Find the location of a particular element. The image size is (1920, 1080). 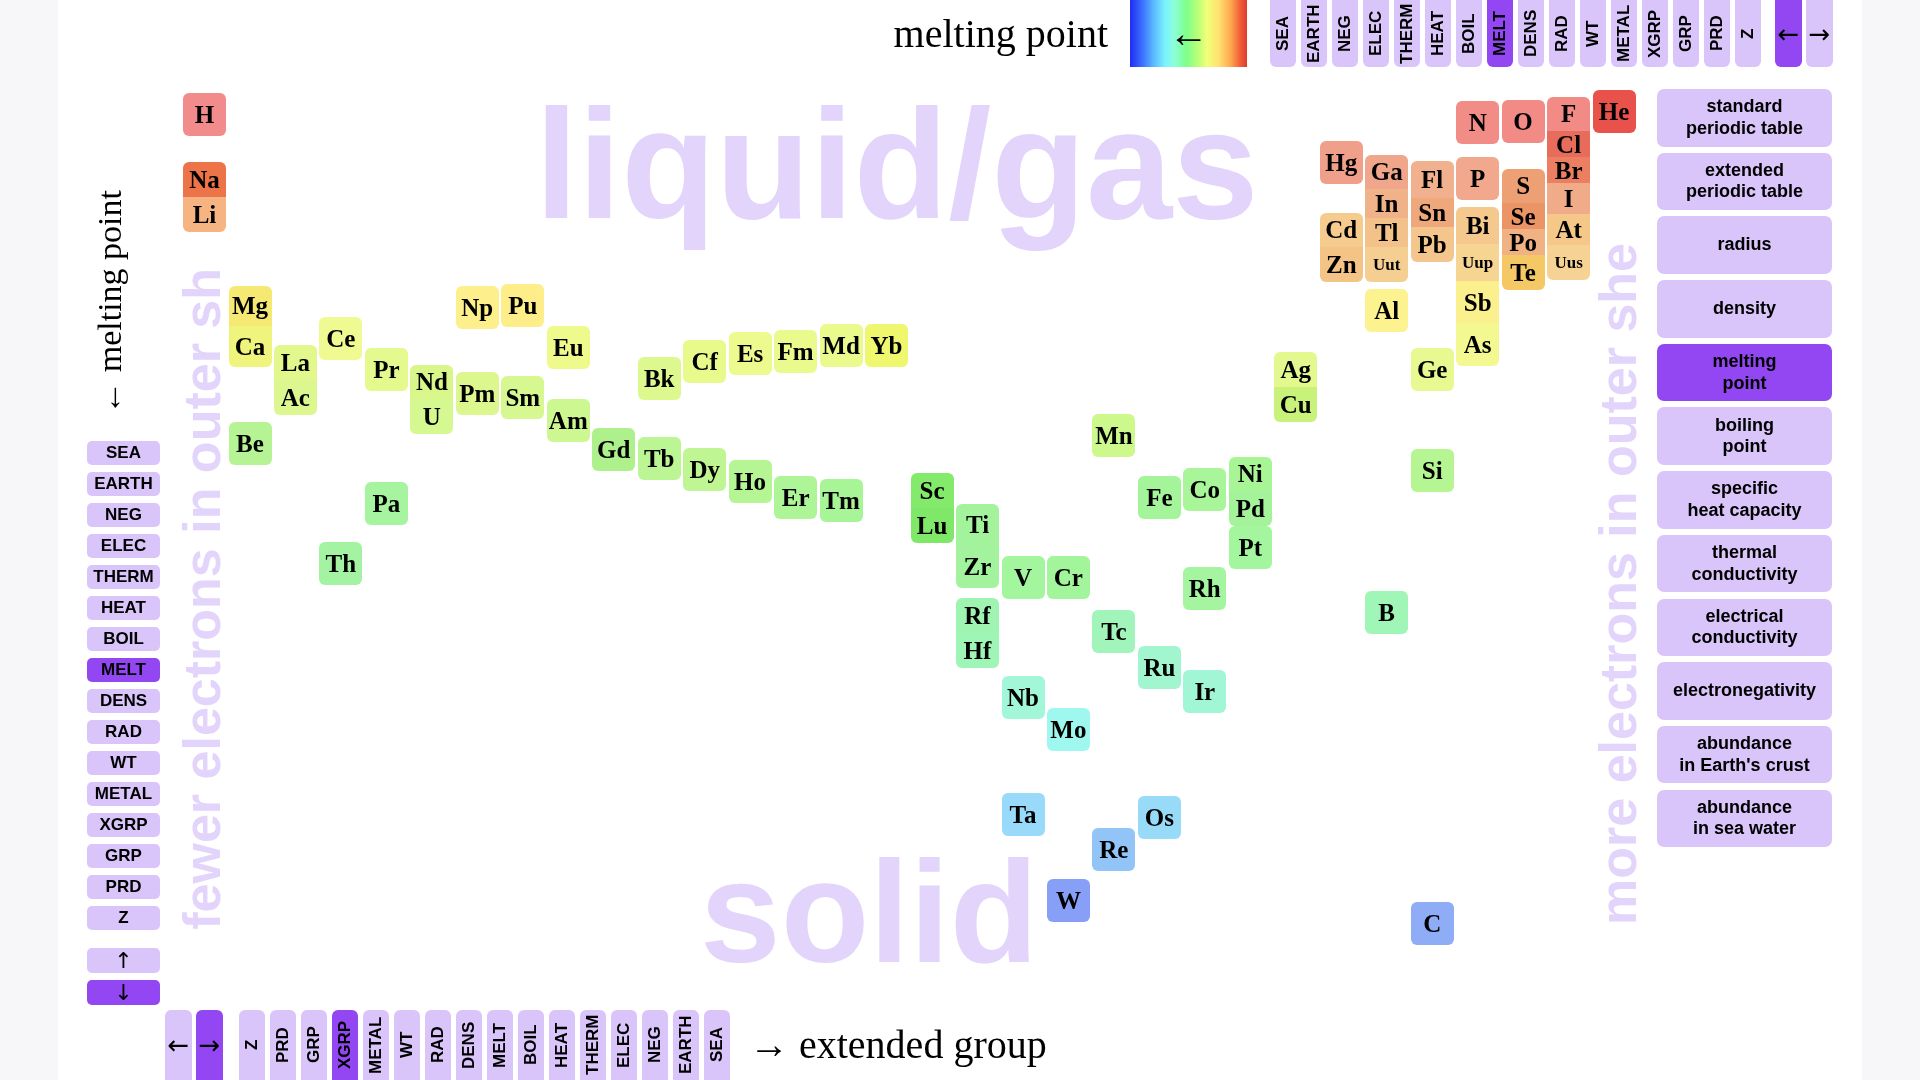

property-button: abundance in sea water is located at coordinates (1744, 818).